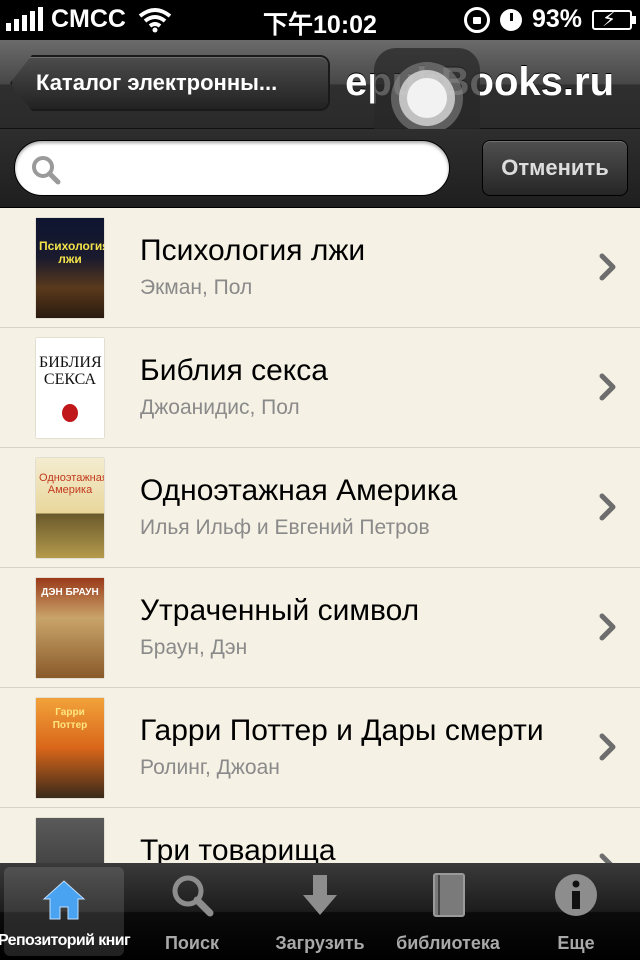  I want to click on cancel-button: Отменить, so click(555, 168).